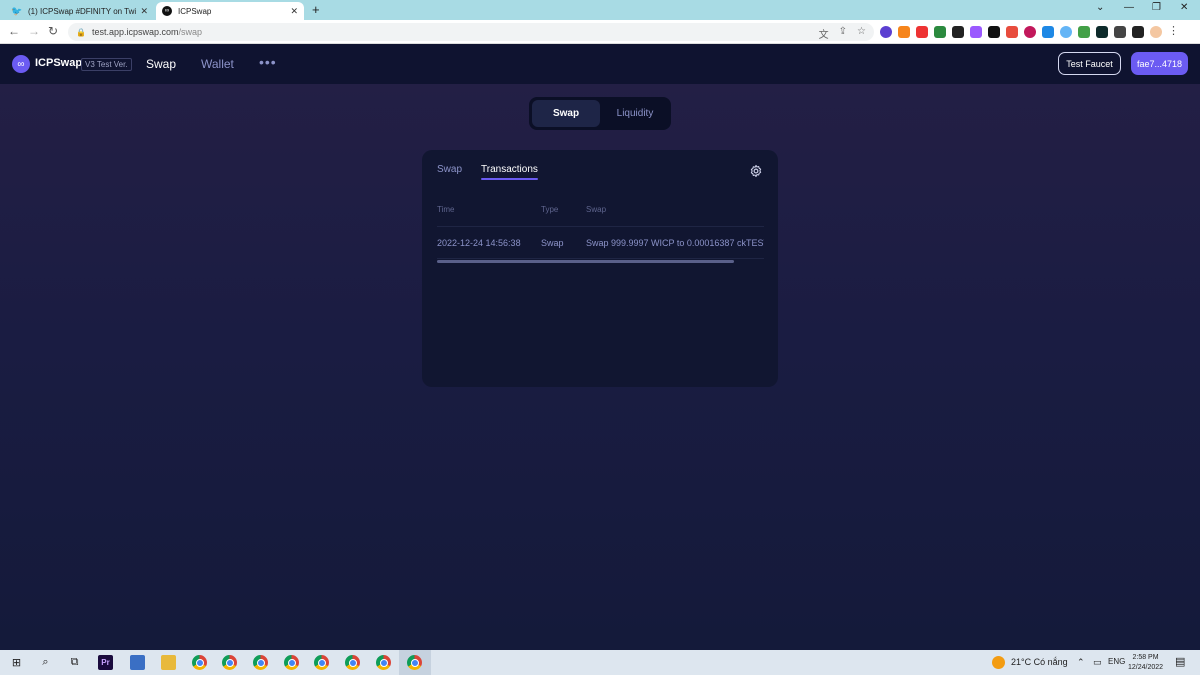  Describe the element at coordinates (1180, 661) in the screenshot. I see `notification-icon: ▤` at that location.